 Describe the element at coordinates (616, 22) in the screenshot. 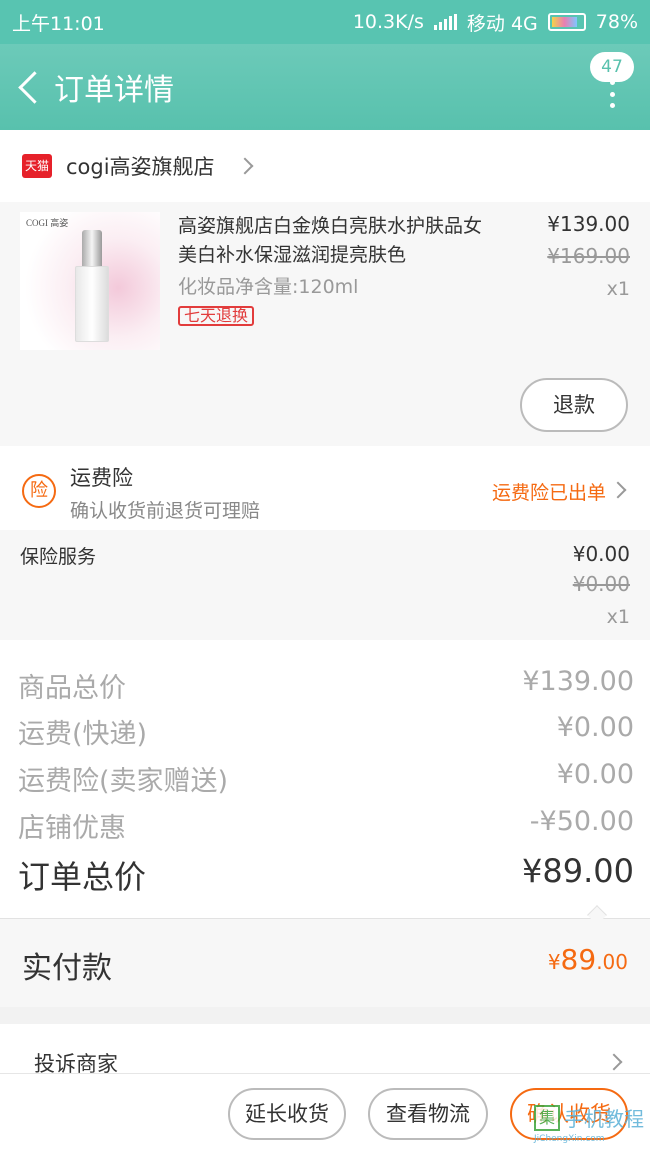

I see `battery-percent: 78%` at that location.